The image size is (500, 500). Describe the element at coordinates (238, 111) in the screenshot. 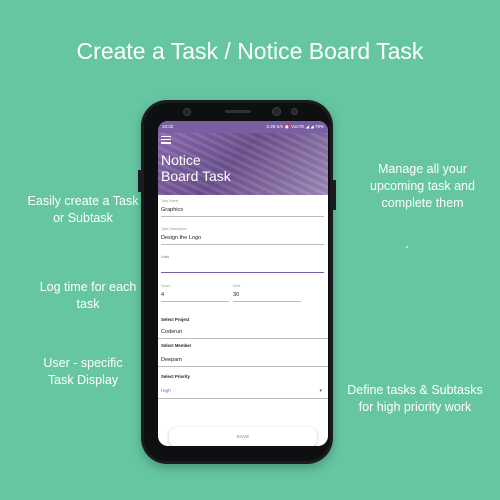

I see `earpiece-speaker` at that location.